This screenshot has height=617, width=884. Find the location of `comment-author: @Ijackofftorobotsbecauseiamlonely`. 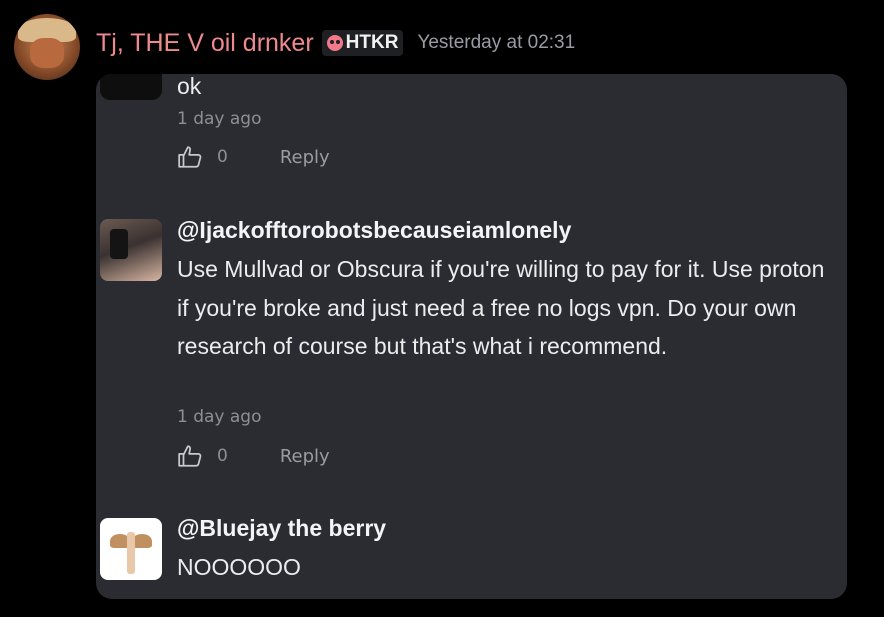

comment-author: @Ijackofftorobotsbecauseiamlonely is located at coordinates (374, 230).